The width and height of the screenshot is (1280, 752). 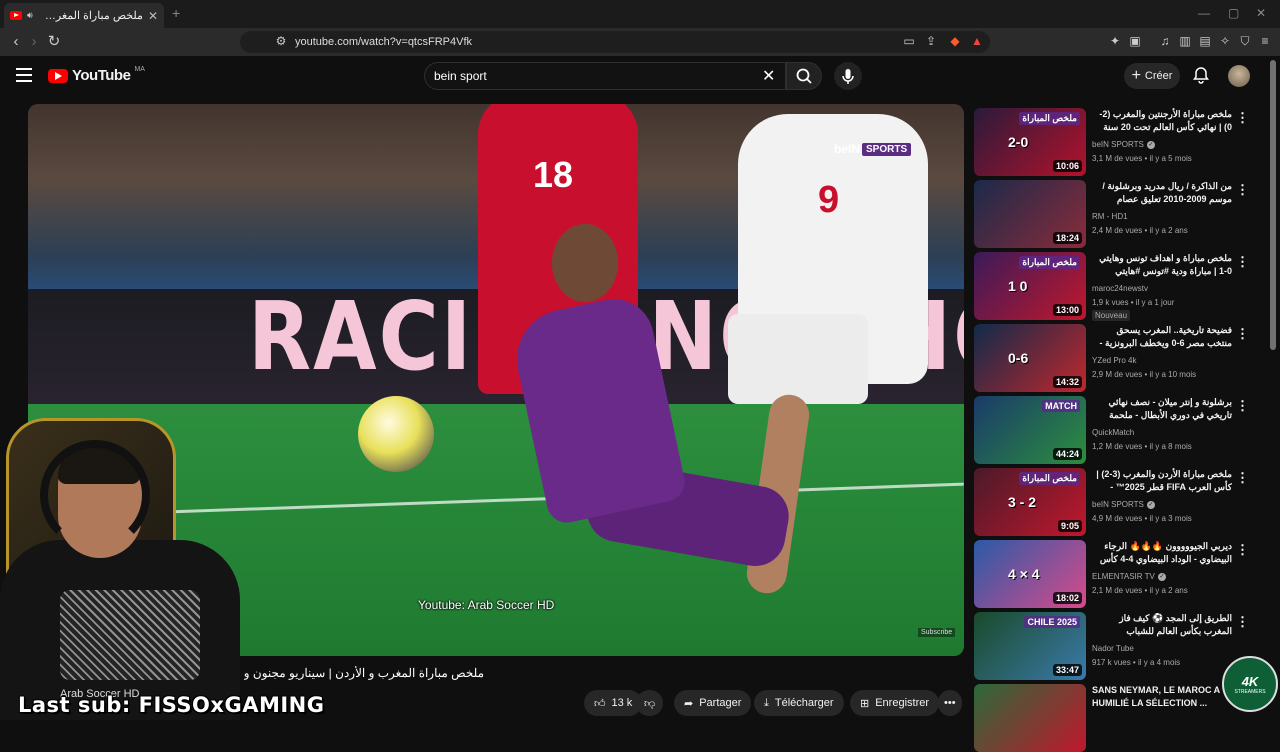 I want to click on music-icon: ♫, so click(x=1165, y=41).